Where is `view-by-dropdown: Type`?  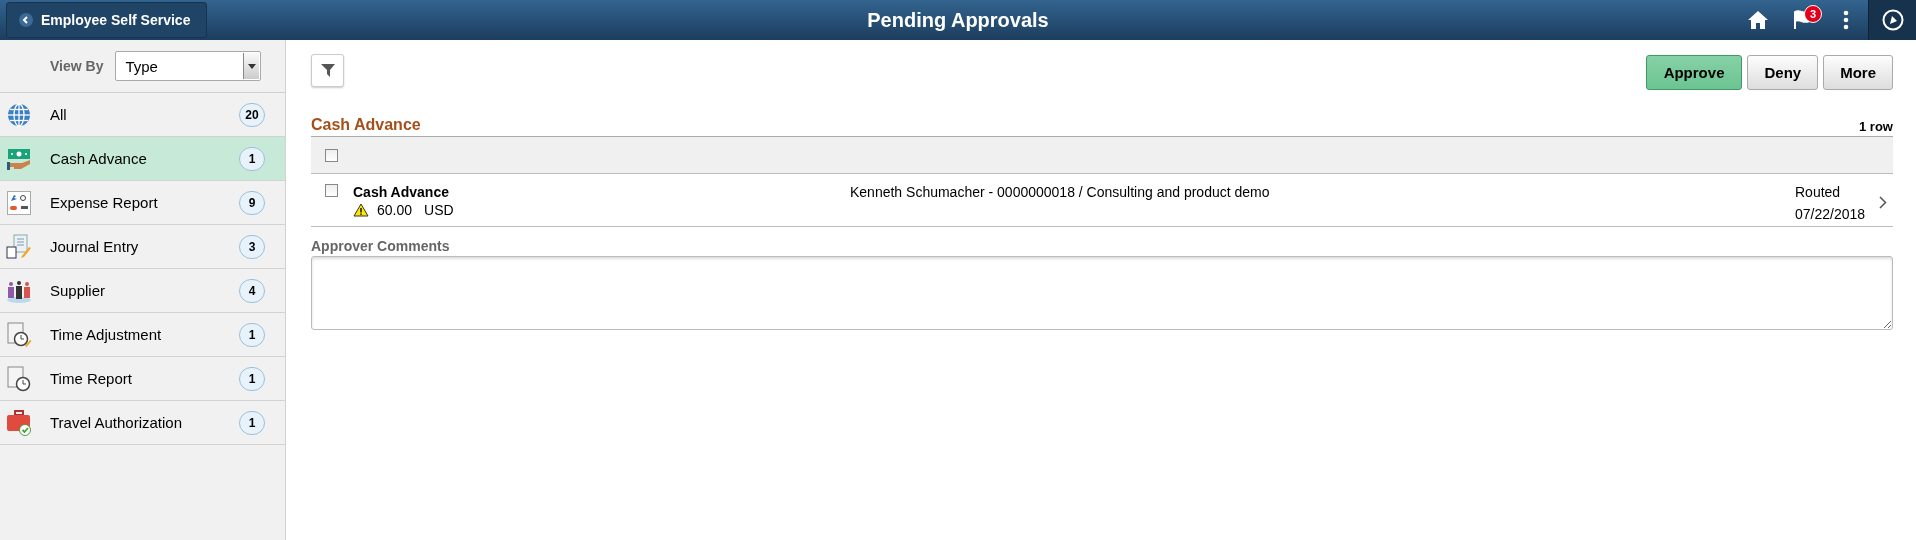 view-by-dropdown: Type is located at coordinates (188, 66).